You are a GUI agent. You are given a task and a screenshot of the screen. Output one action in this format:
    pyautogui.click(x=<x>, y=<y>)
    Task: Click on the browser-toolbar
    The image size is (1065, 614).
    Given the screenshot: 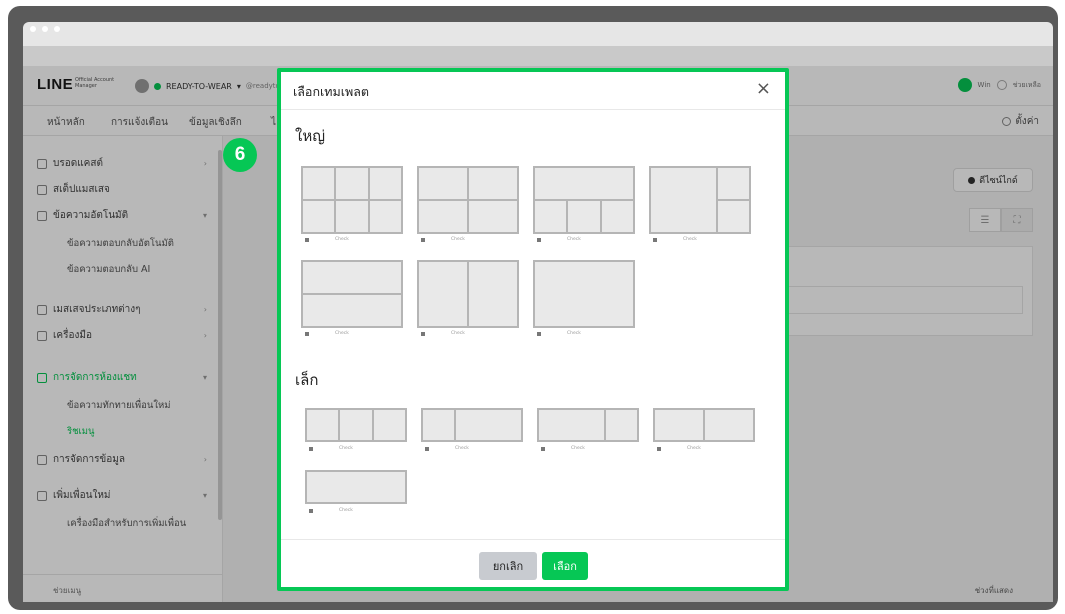 What is the action you would take?
    pyautogui.click(x=538, y=56)
    